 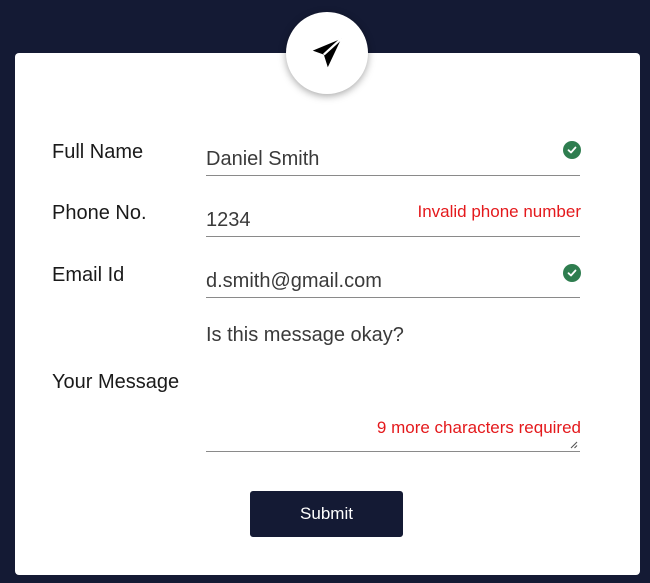 I want to click on header-badge, so click(x=327, y=53).